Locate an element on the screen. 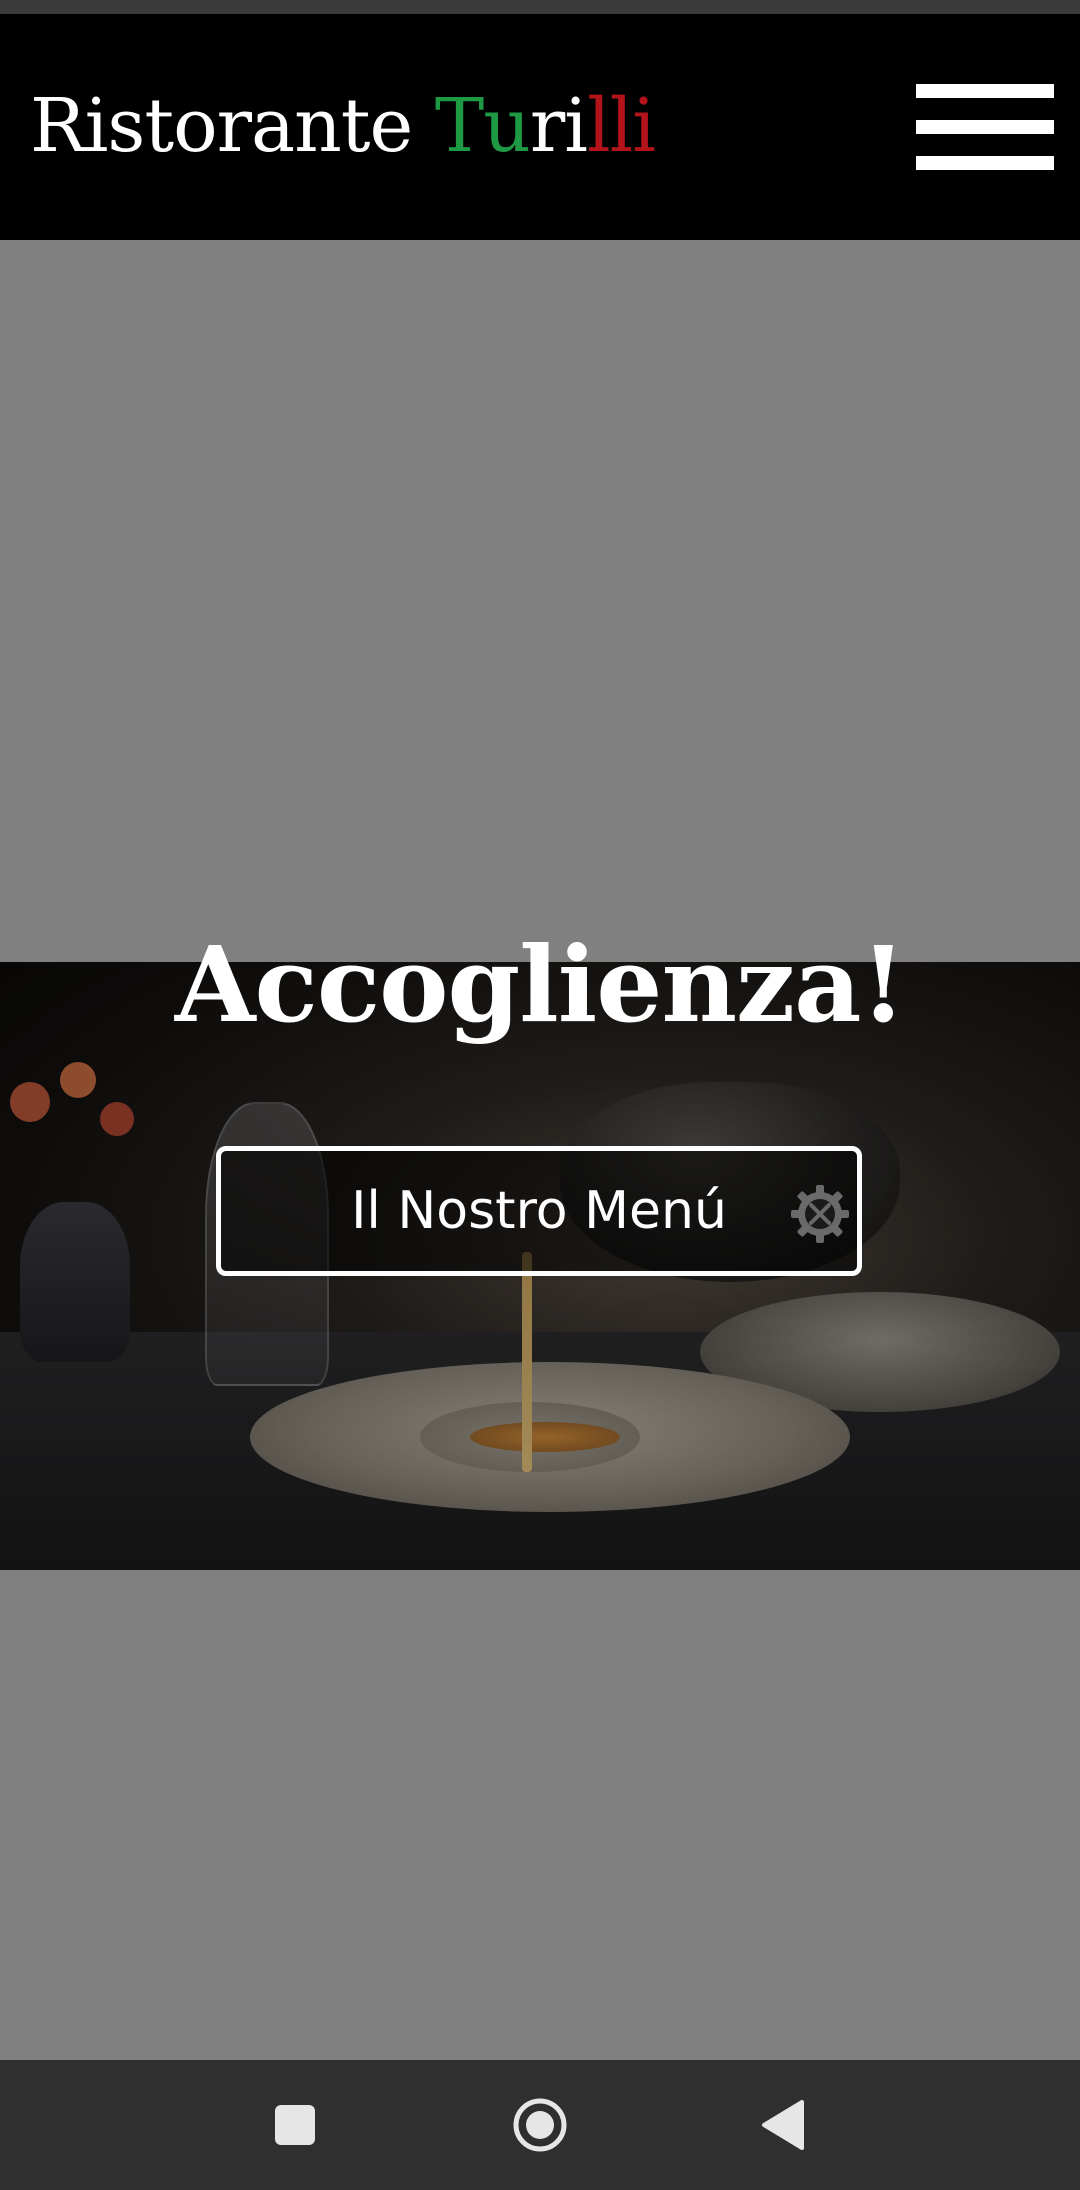 This screenshot has width=1080, height=2190. brand-name-green: Tu is located at coordinates (482, 126).